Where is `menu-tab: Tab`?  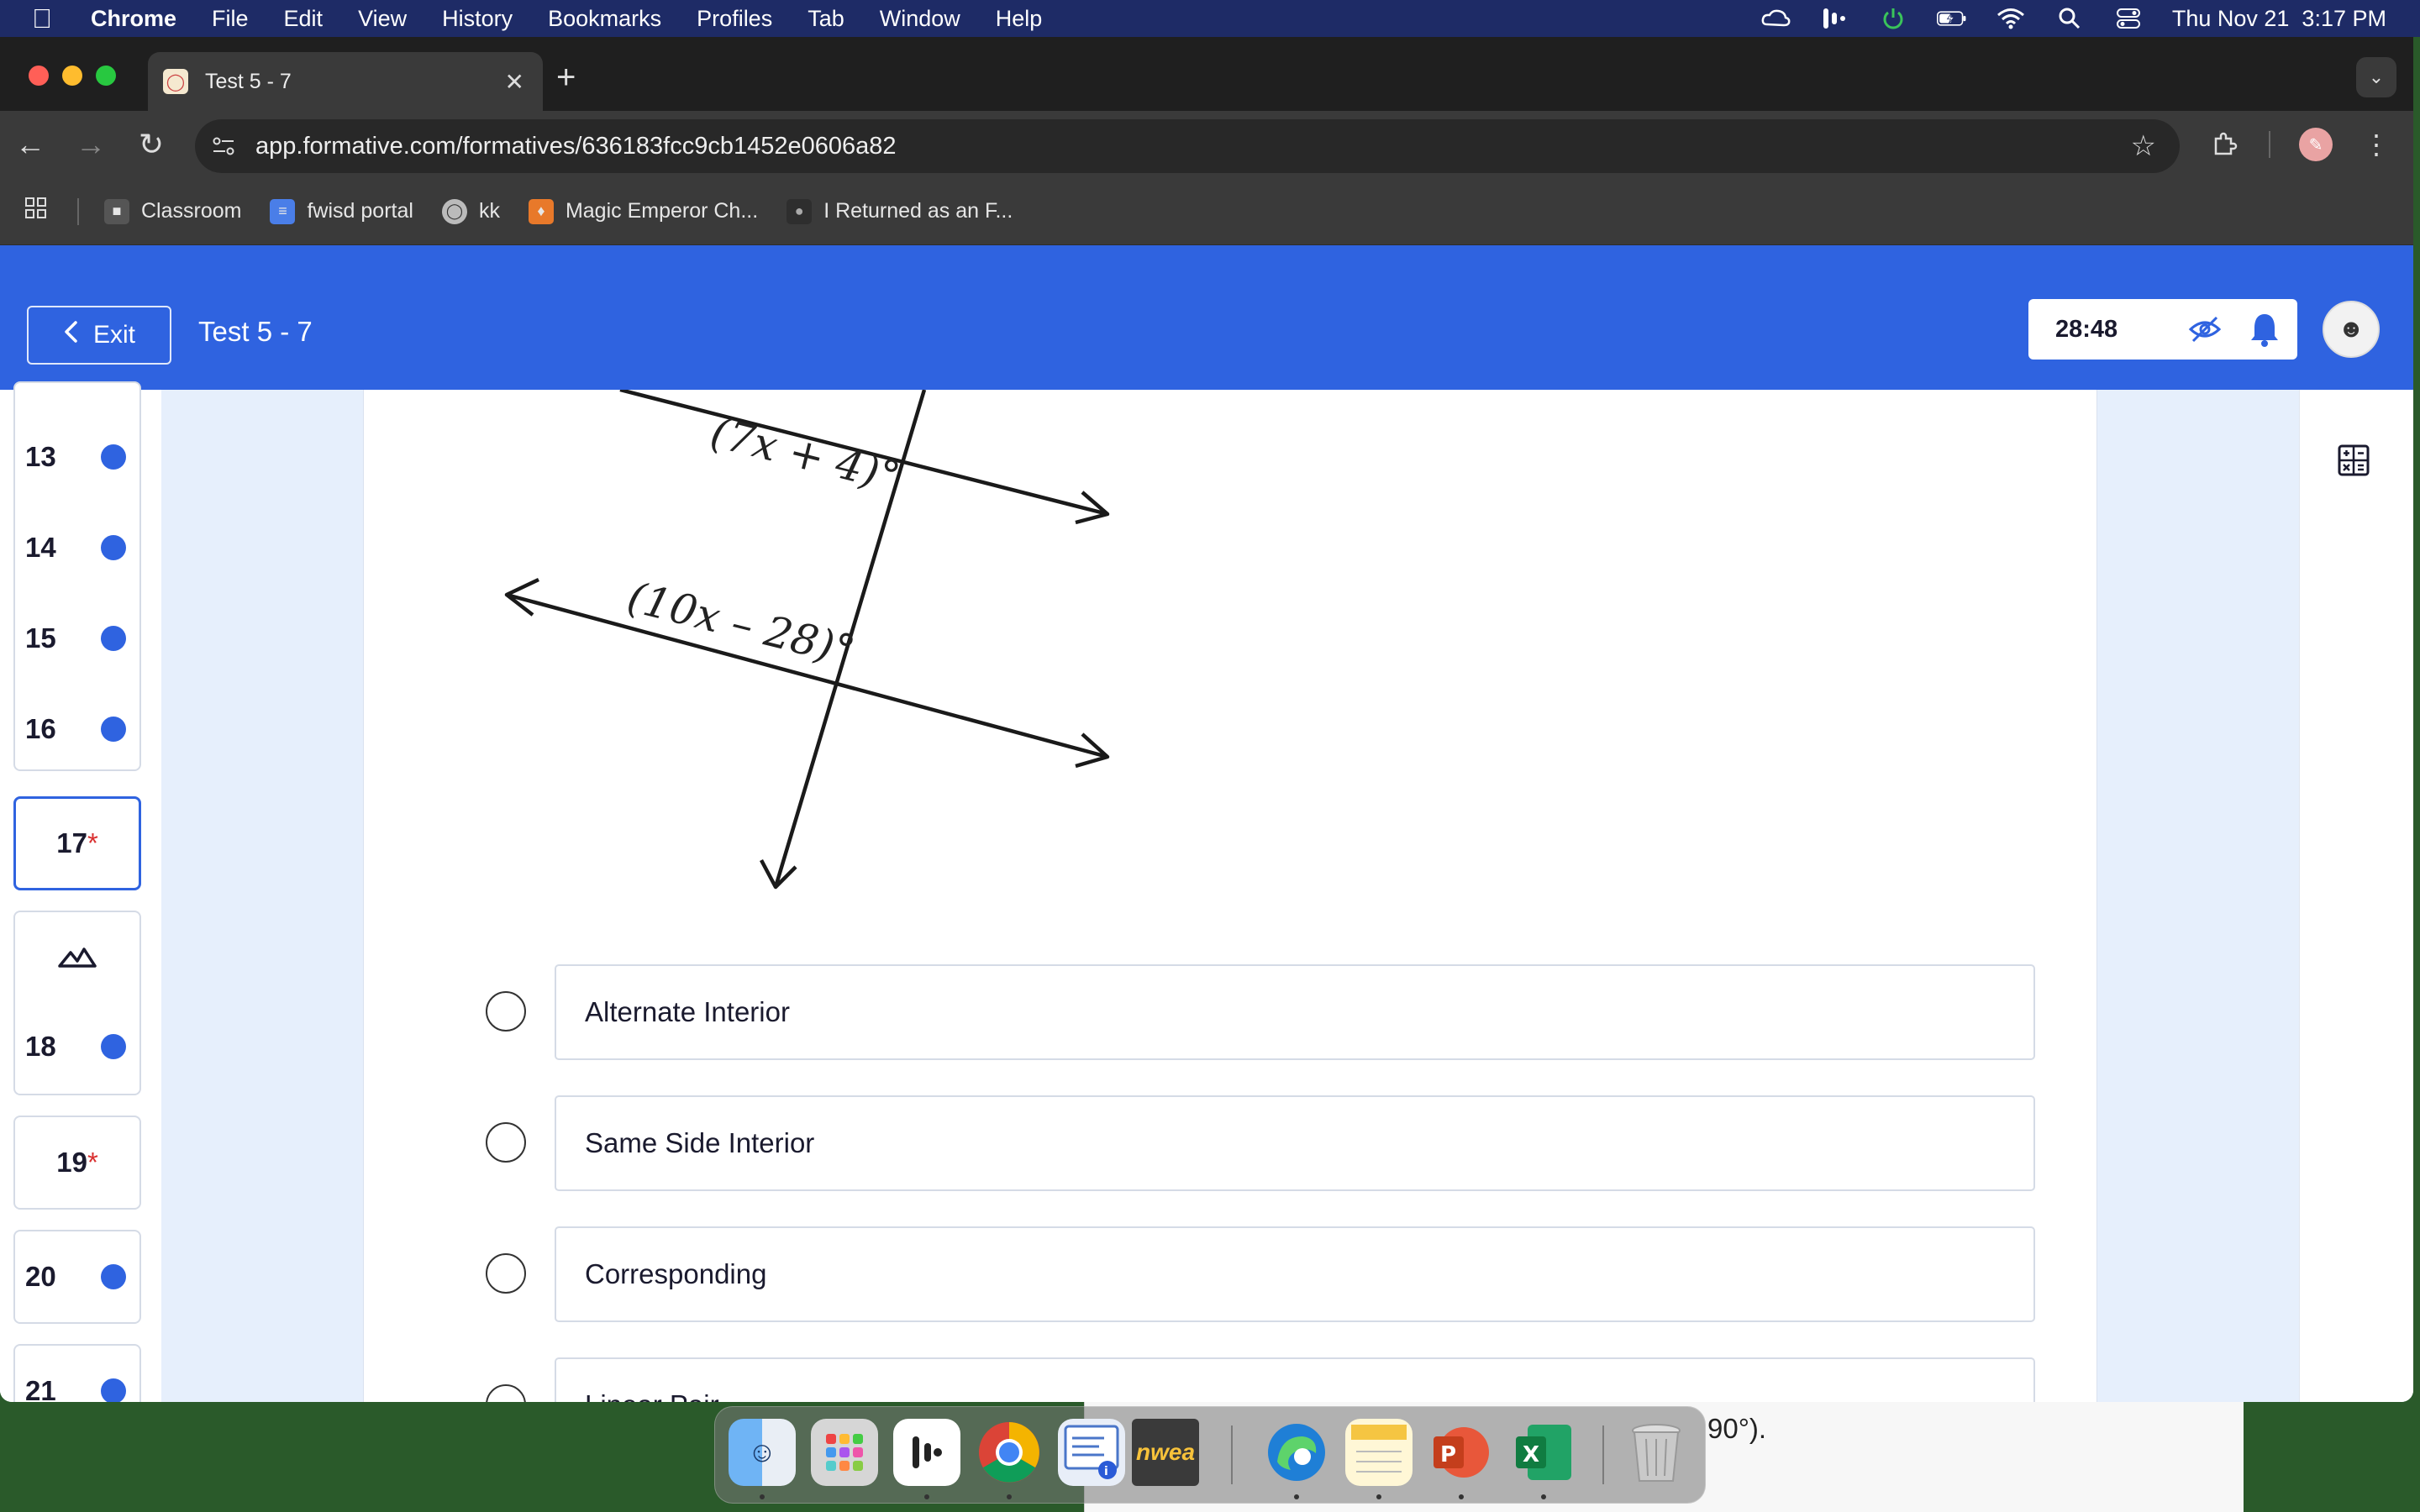
menu-tab: Tab is located at coordinates (826, 19).